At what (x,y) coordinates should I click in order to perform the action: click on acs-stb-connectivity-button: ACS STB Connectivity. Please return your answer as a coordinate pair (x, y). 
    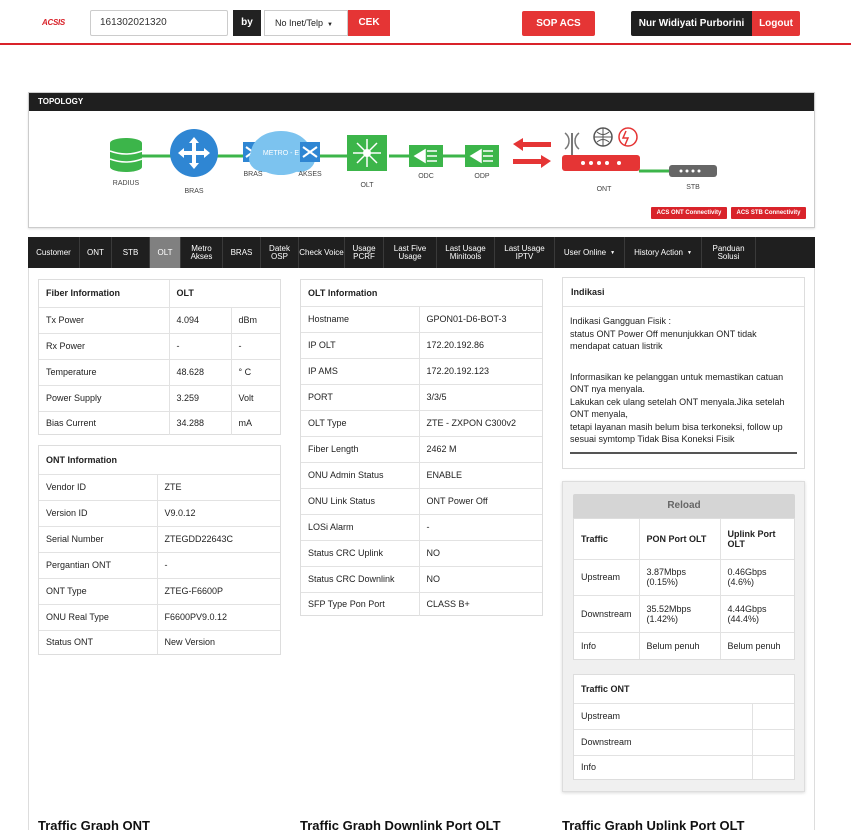
    Looking at the image, I should click on (768, 213).